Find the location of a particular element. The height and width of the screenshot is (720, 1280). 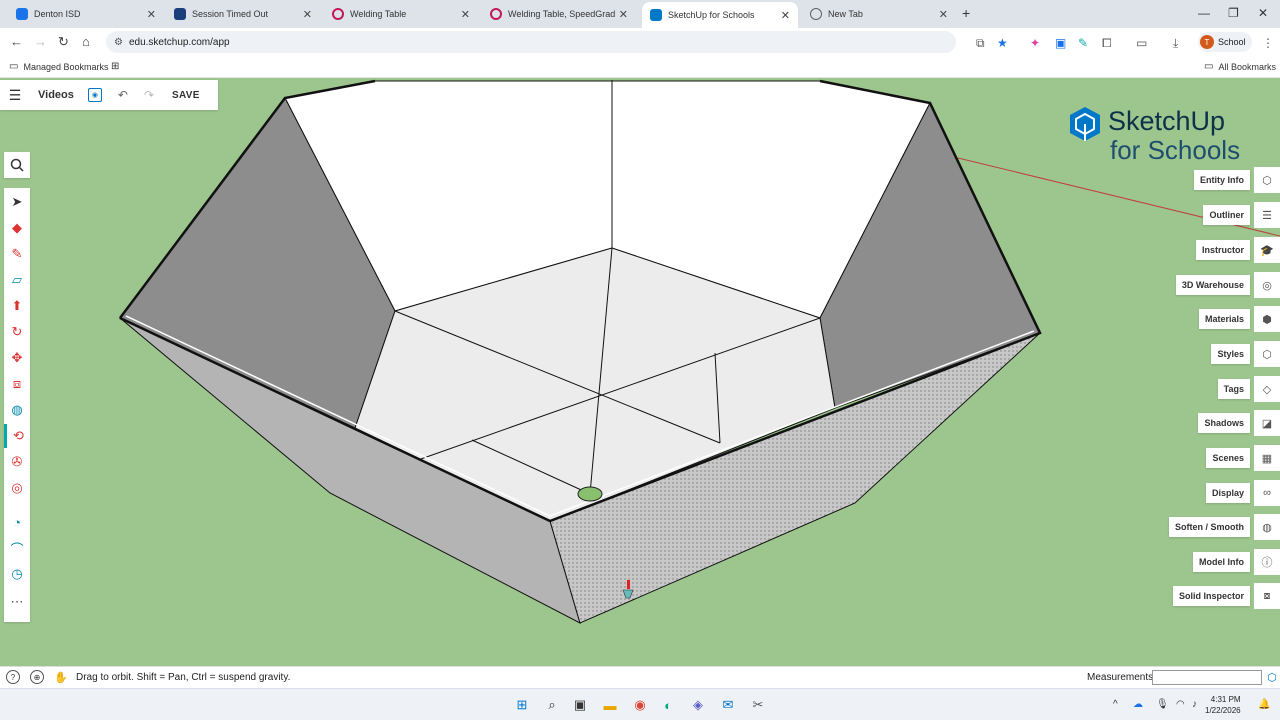

panel-instructor: Instructor 🎓 is located at coordinates (1237, 250).